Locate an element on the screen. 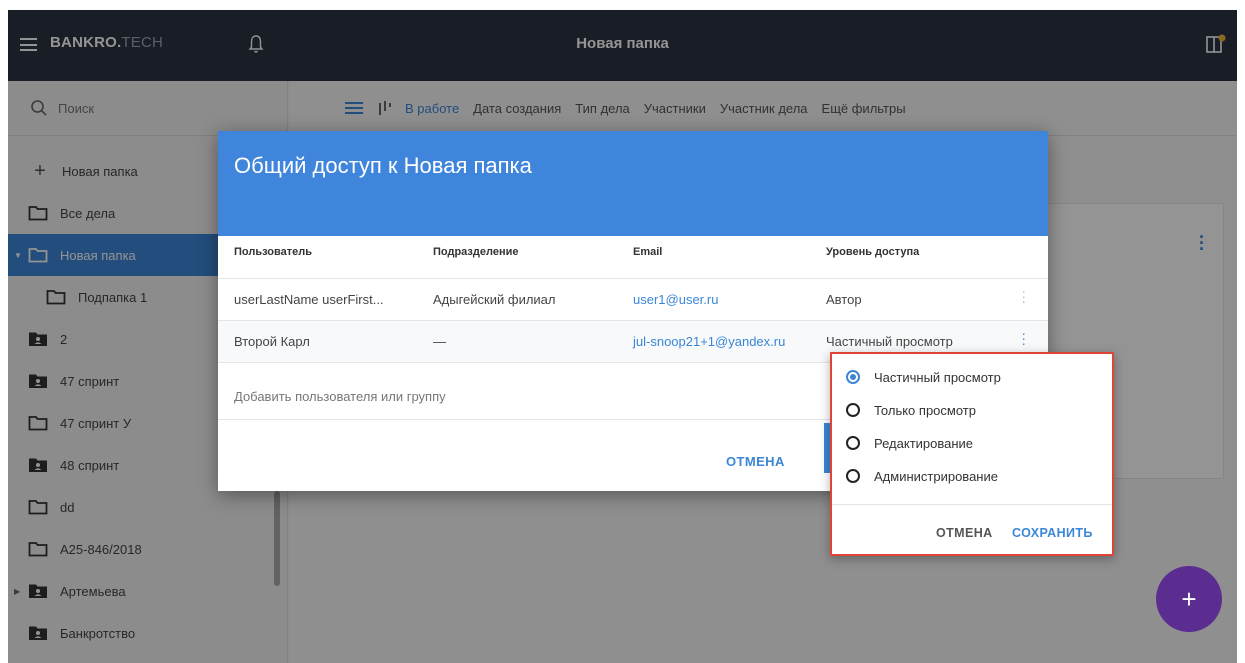  option-label: Частичный просмотр is located at coordinates (937, 377).